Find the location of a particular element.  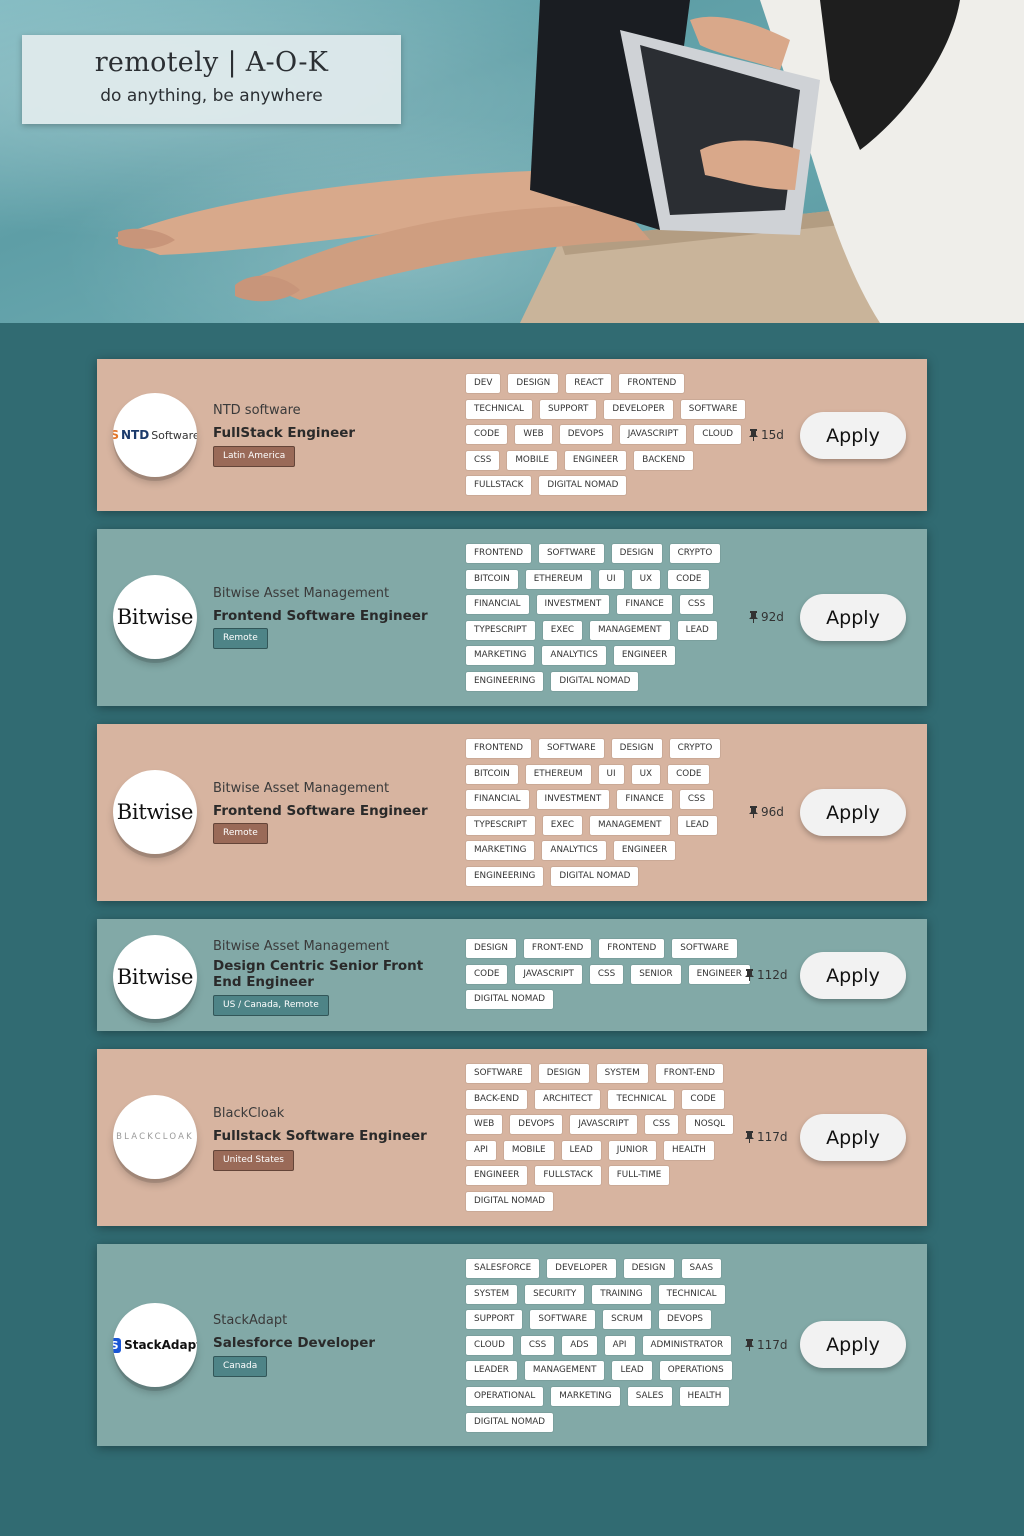

tag-chip: ADS is located at coordinates (579, 1345).